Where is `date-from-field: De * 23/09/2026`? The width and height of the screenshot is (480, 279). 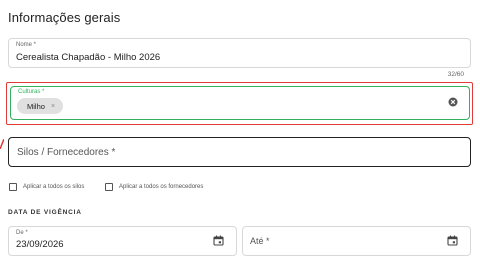
date-from-field: De * 23/09/2026 is located at coordinates (122, 241).